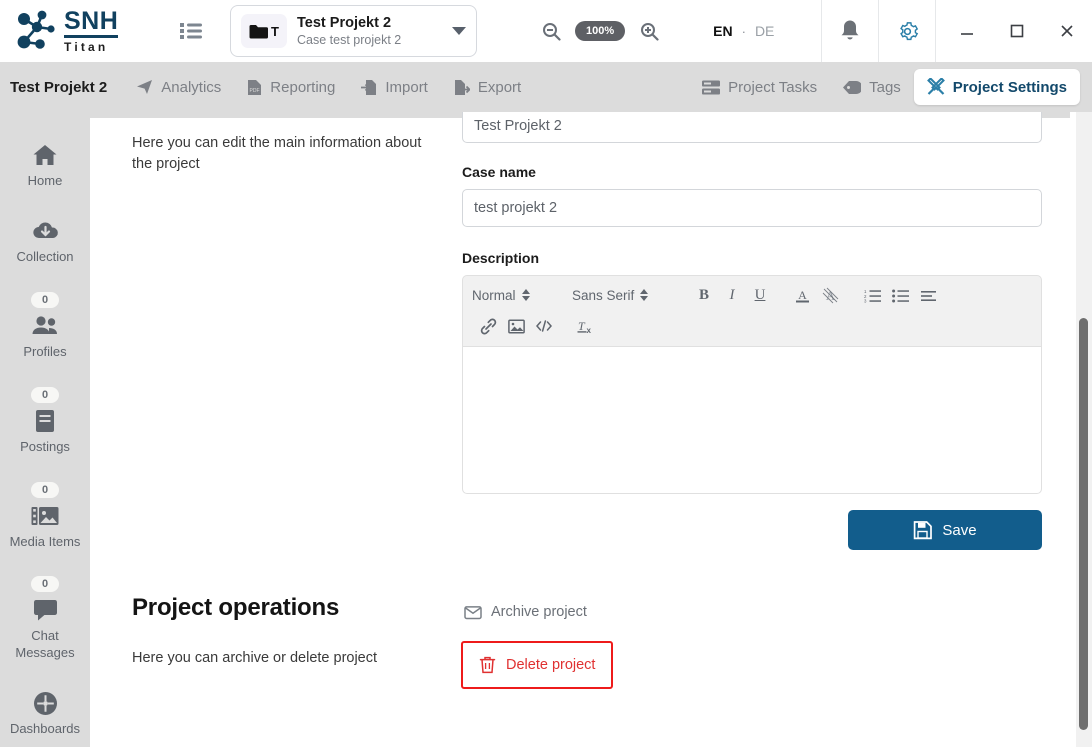  Describe the element at coordinates (255, 91) in the screenshot. I see `svg-text: PDF` at that location.